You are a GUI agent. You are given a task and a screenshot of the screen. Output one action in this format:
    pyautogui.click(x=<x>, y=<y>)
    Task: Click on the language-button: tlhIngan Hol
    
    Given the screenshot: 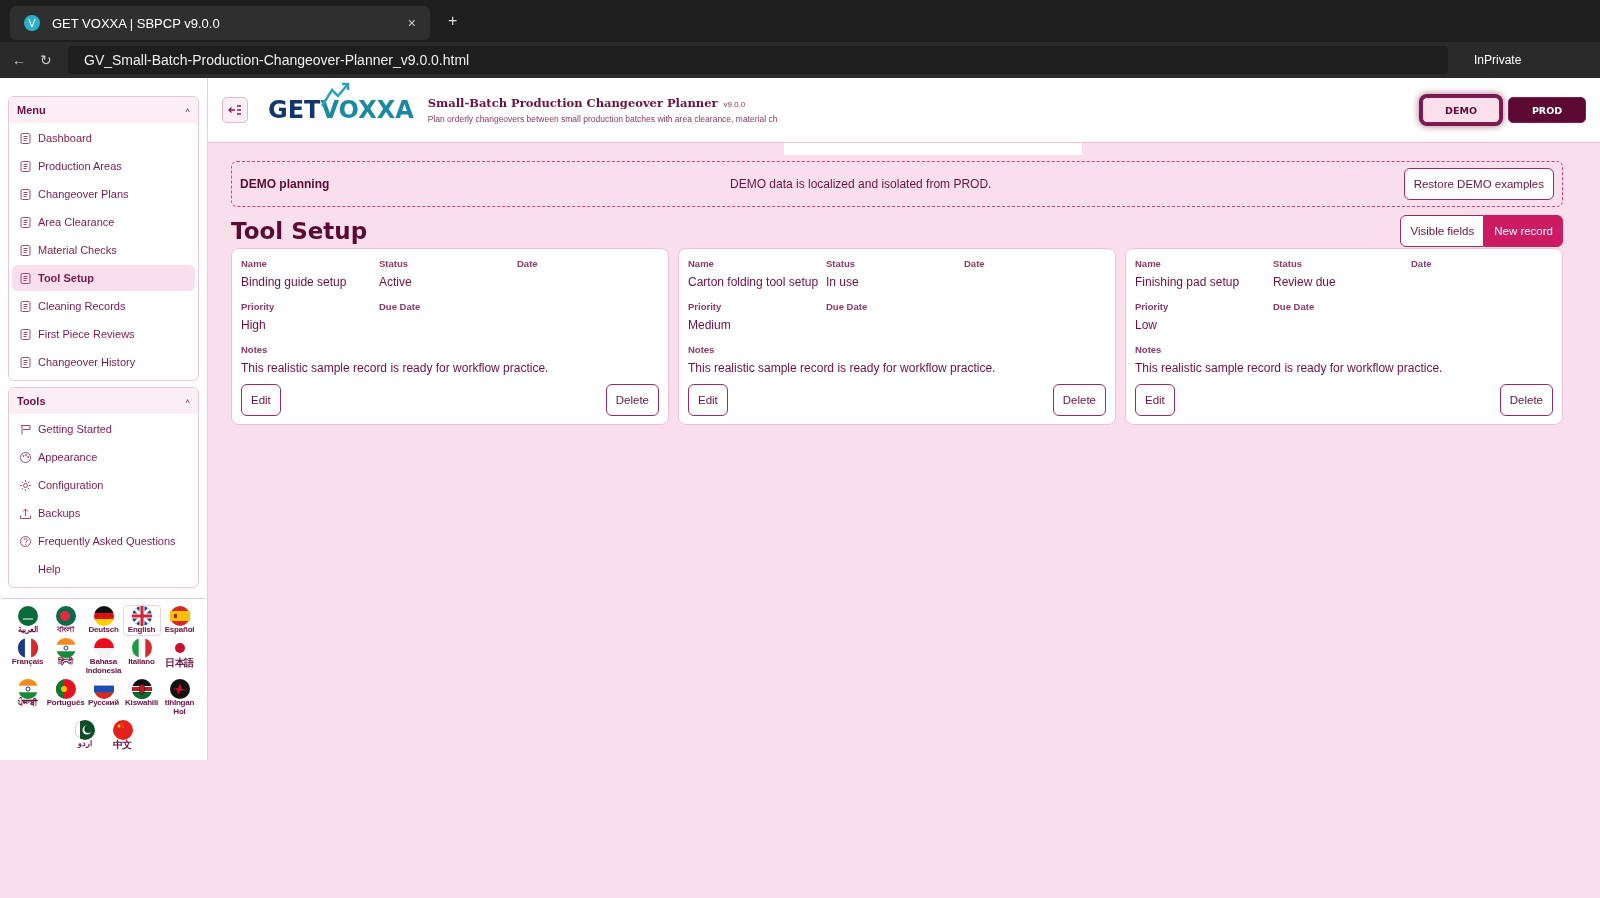 What is the action you would take?
    pyautogui.click(x=179, y=698)
    